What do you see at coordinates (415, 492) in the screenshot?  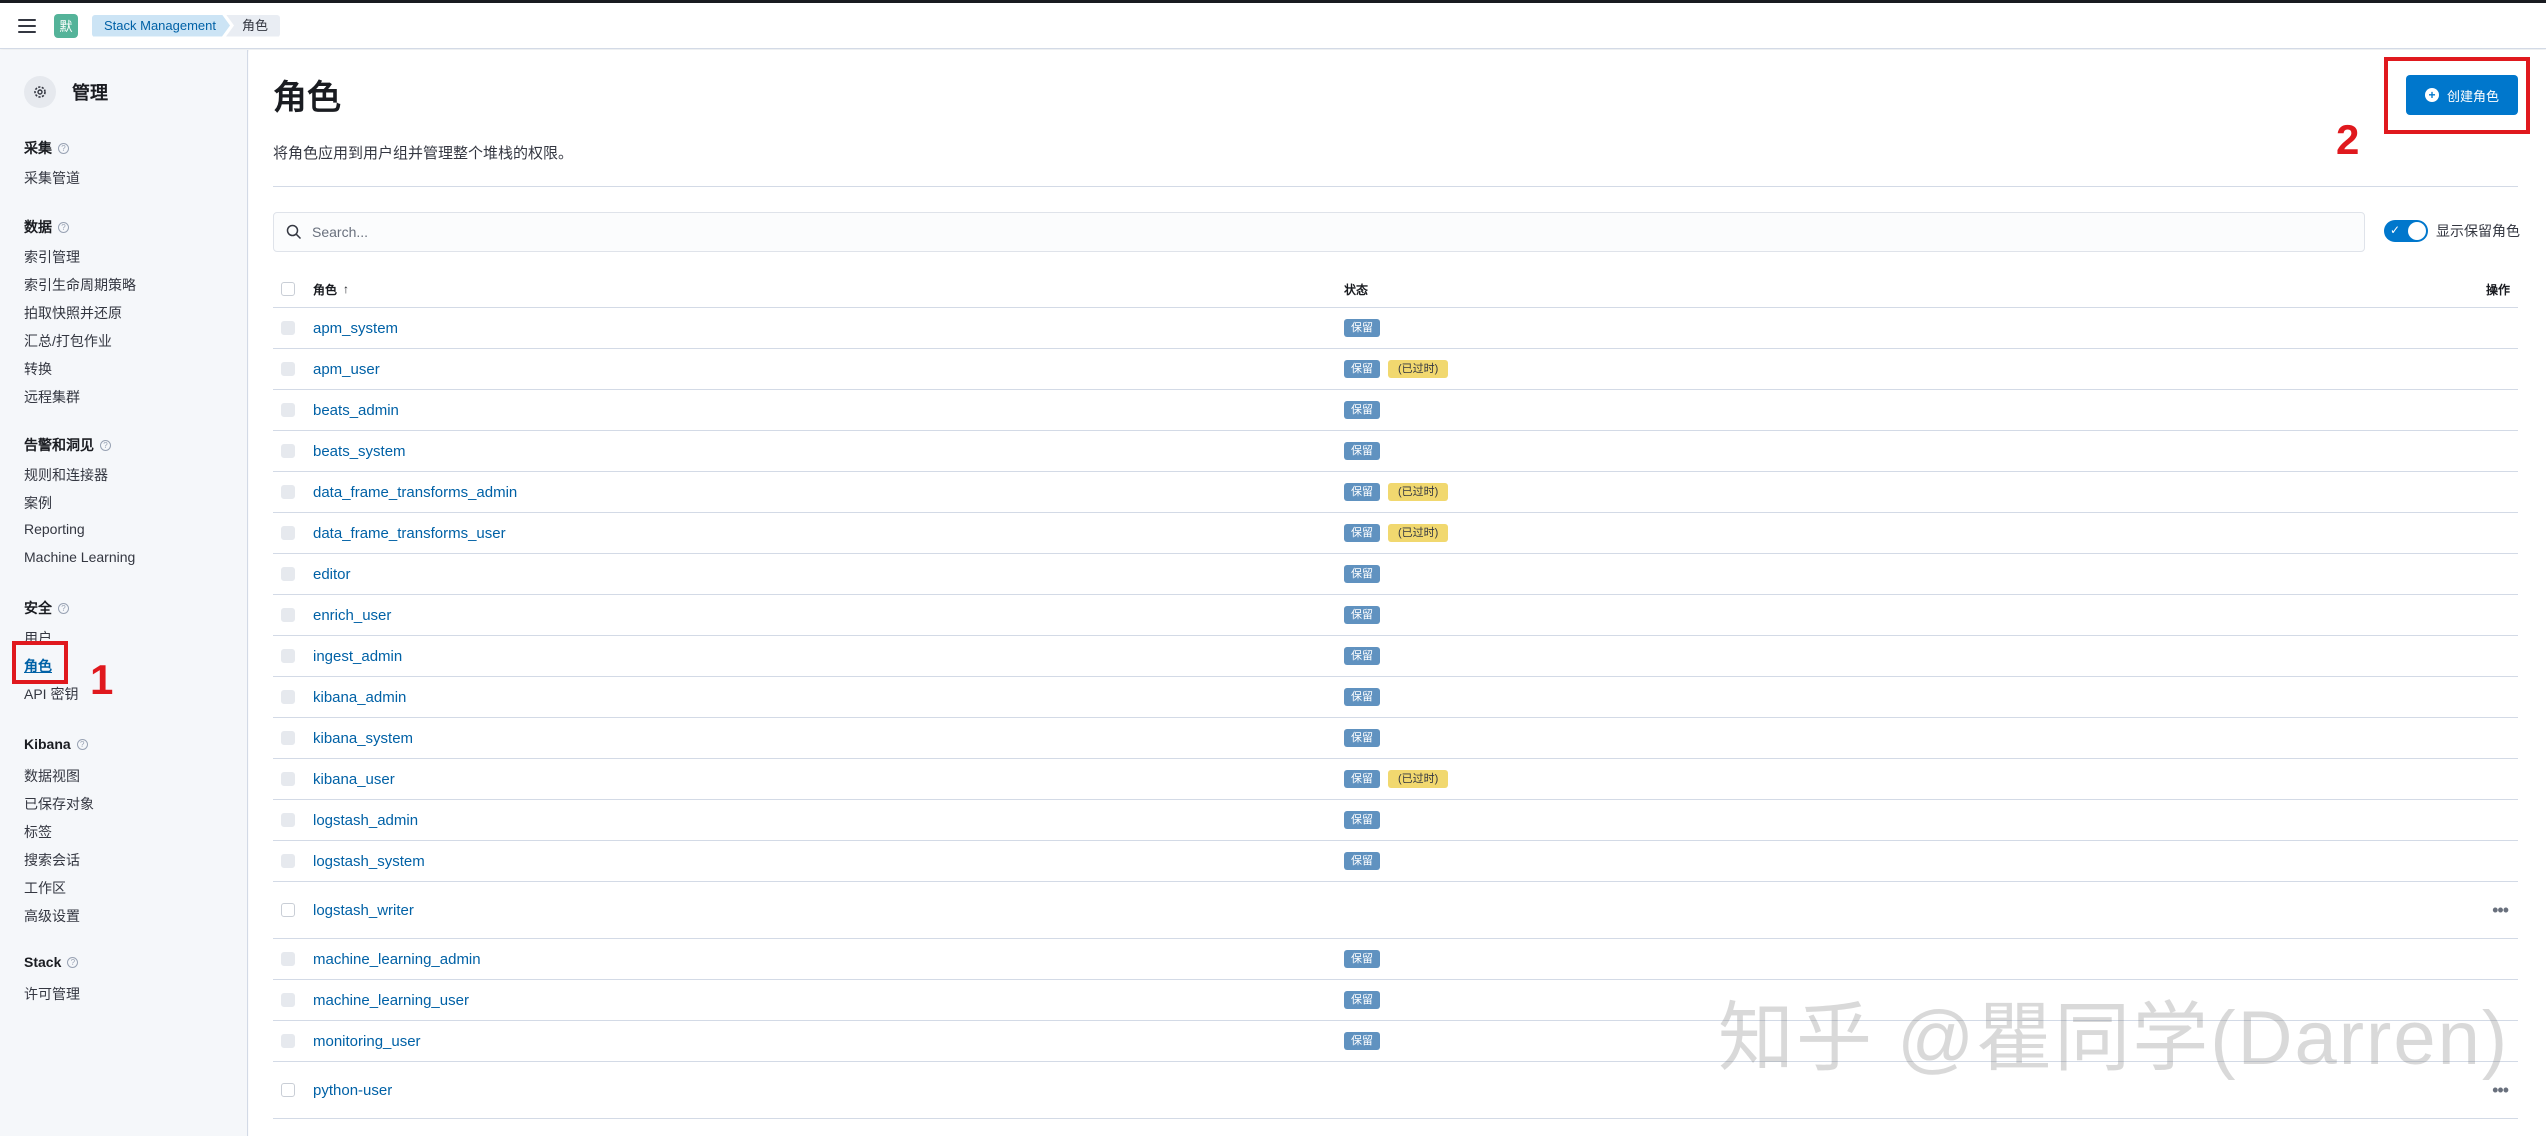 I see `role-name-link: data_frame_transforms_admin` at bounding box center [415, 492].